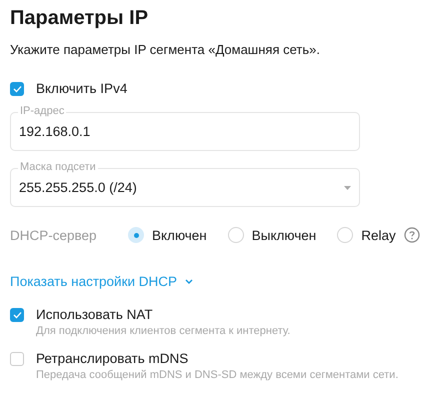  I want to click on ip-address-field: IP-адрес 192.168.0.1, so click(185, 128).